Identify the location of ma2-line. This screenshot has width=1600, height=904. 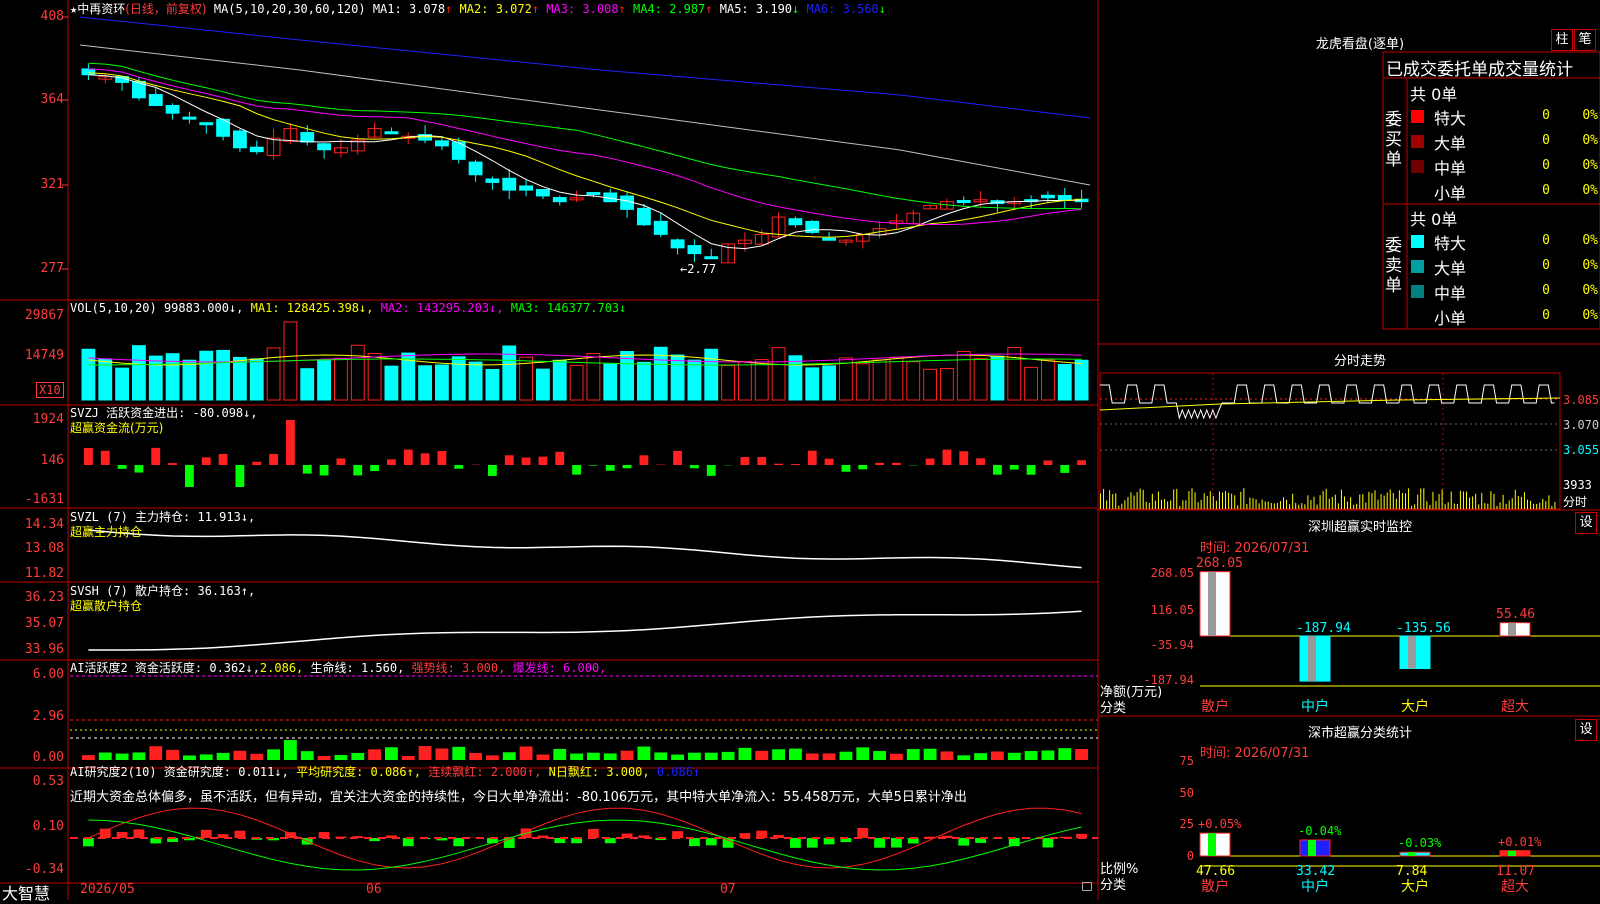
(584, 155).